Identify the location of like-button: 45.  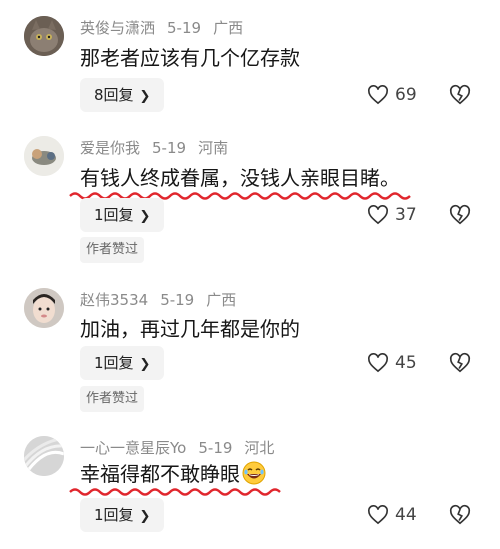
(392, 363).